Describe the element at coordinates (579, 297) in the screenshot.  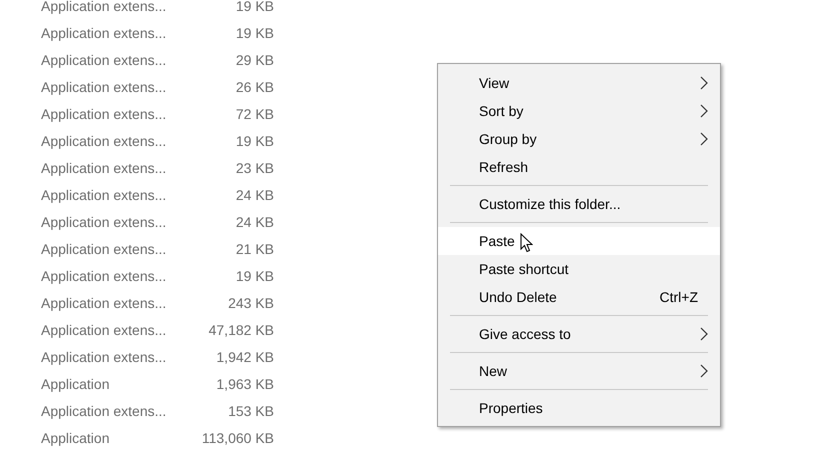
I see `menu-item: Undo Delete Ctrl+Z` at that location.